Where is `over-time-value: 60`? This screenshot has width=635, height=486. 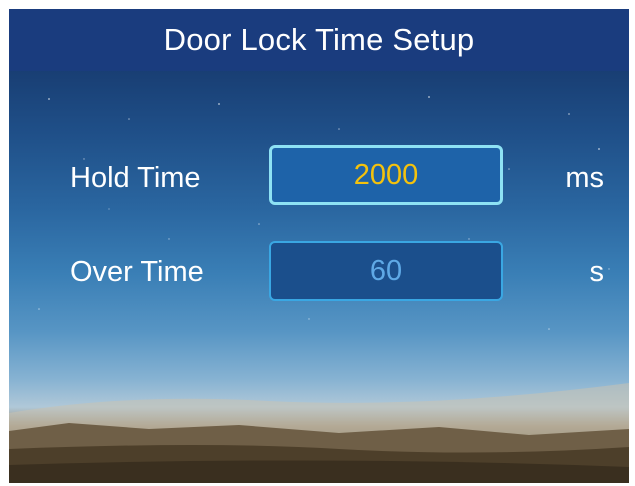
over-time-value: 60 is located at coordinates (386, 270).